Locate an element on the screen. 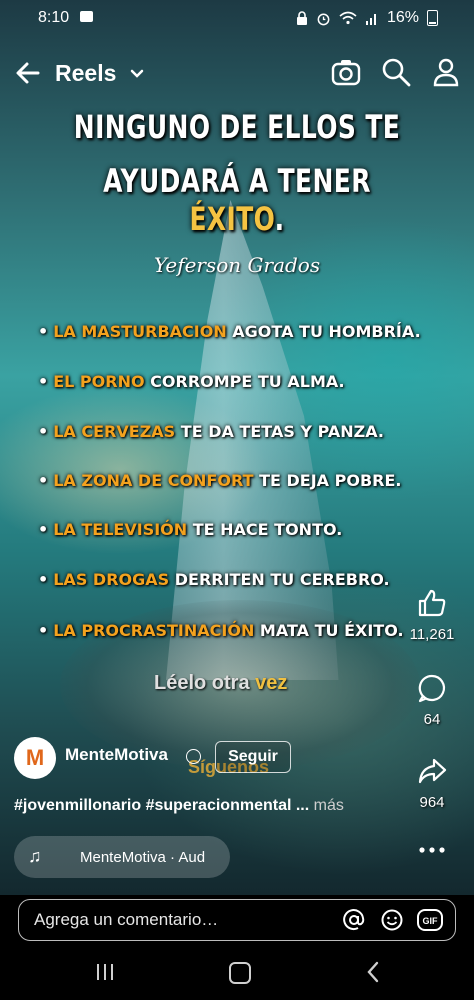 This screenshot has width=474, height=1000. author-avatar: M is located at coordinates (35, 758).